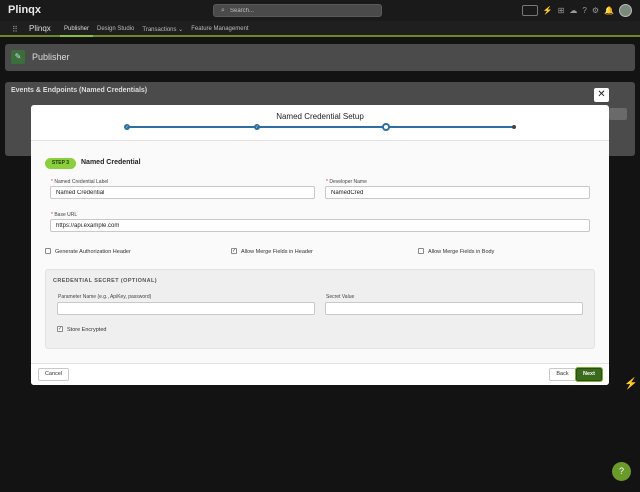 The image size is (640, 492). I want to click on merge-body-label: Allow Merge Fields in Body, so click(461, 252).